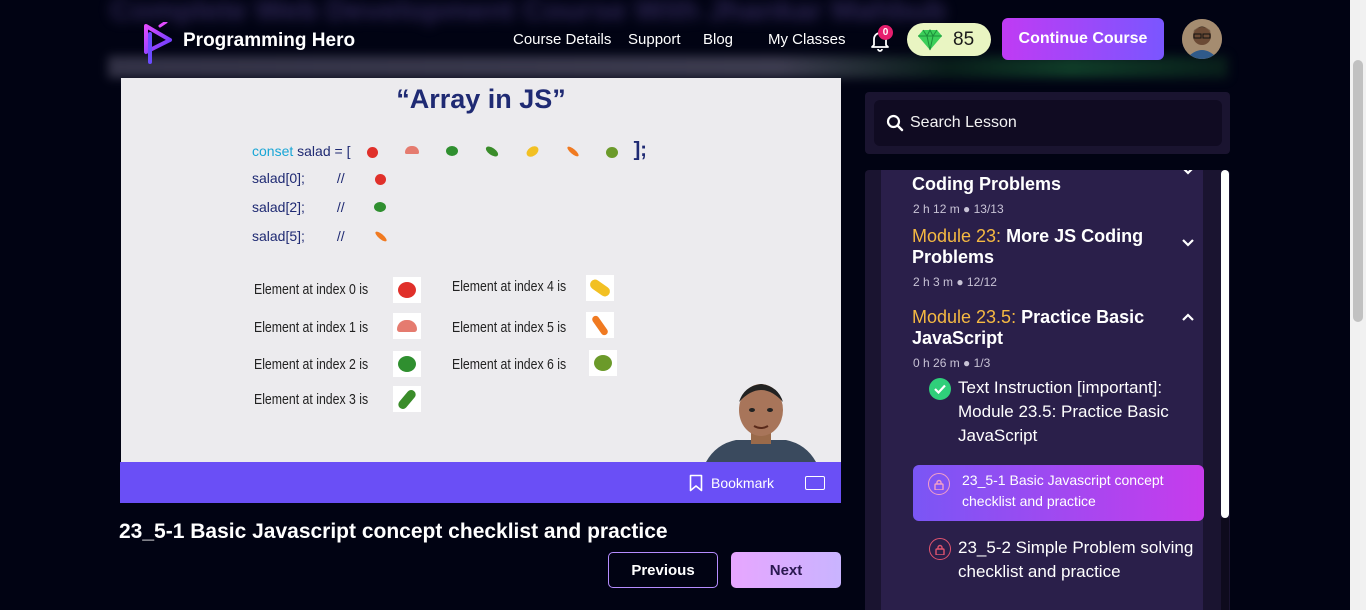  What do you see at coordinates (696, 483) in the screenshot?
I see `bookmark-icon` at bounding box center [696, 483].